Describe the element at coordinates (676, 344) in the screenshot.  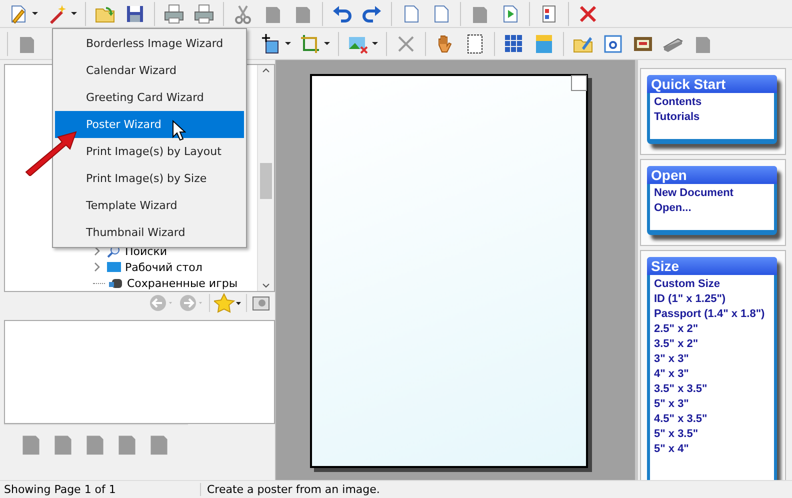
I see `panel-link: 3.5" x 2"` at that location.